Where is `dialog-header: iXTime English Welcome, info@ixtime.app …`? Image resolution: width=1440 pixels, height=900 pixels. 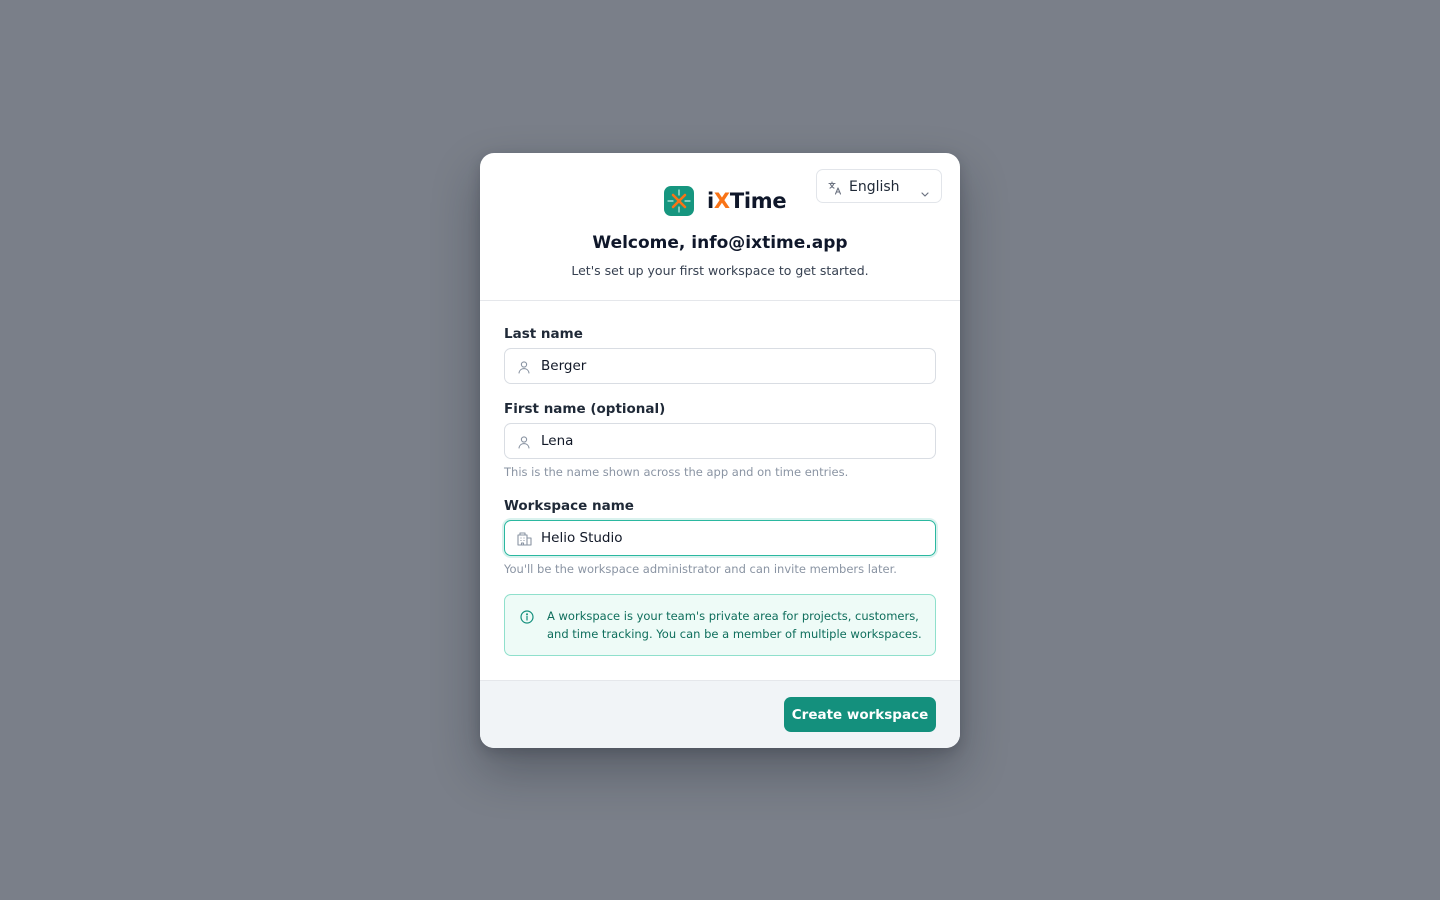 dialog-header: iXTime English Welcome, info@ixtime.app … is located at coordinates (720, 227).